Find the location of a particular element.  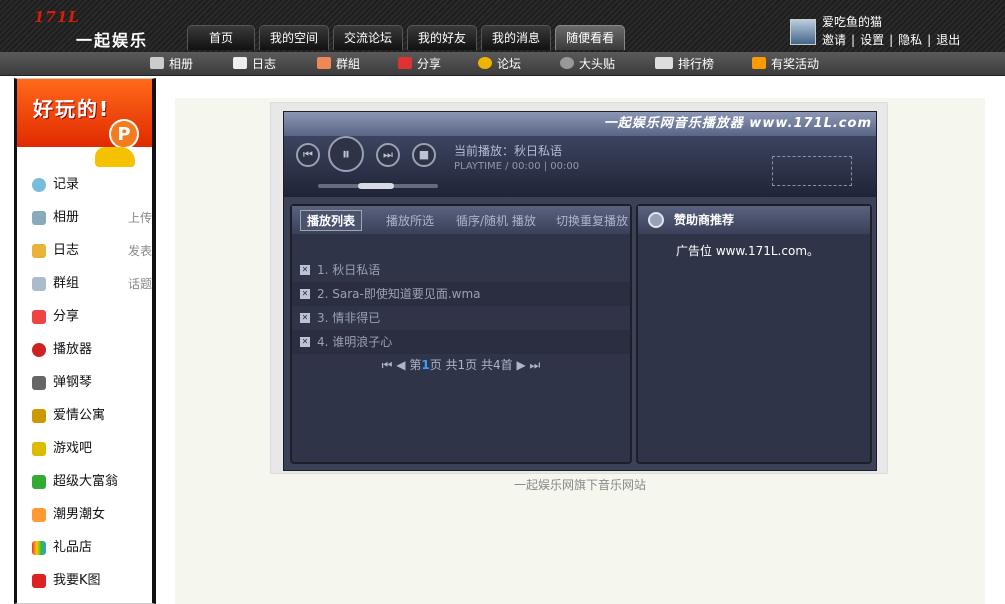

camera-icon is located at coordinates (157, 63).